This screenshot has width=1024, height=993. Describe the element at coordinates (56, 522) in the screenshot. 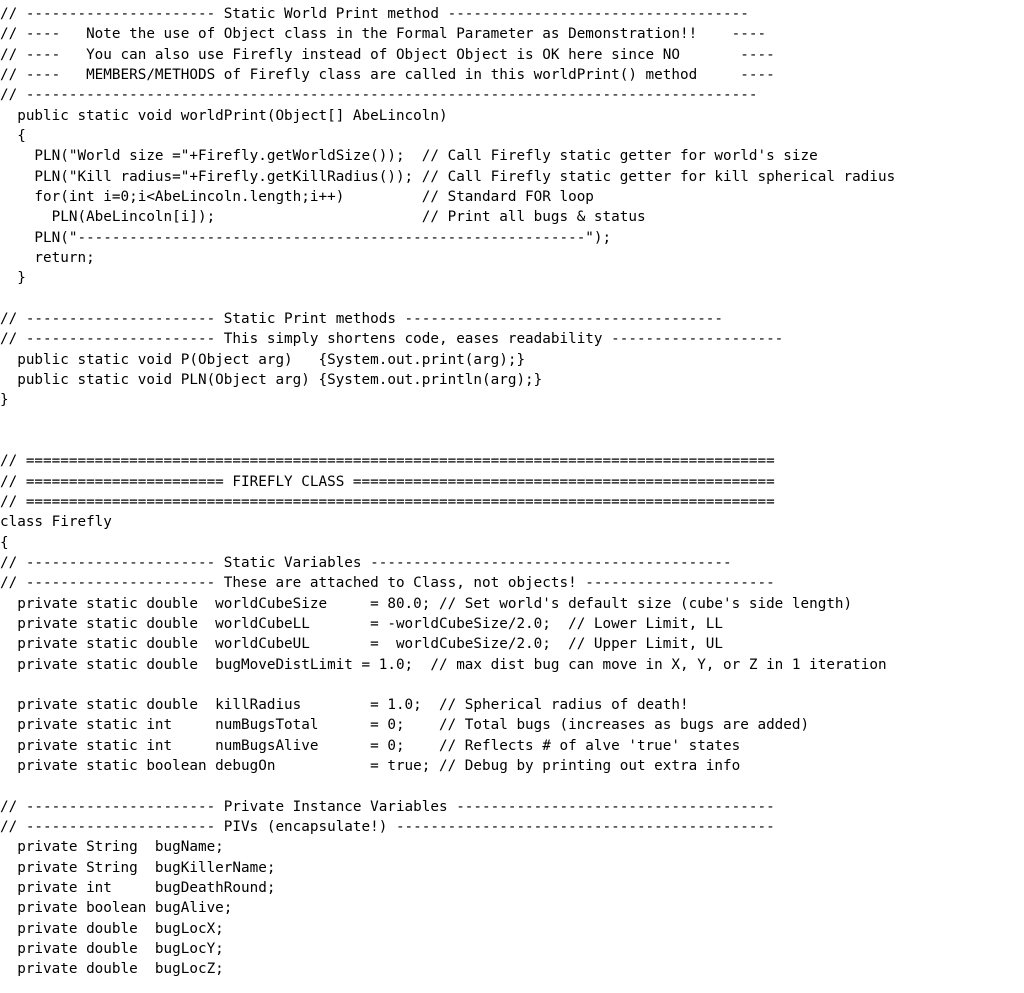

I see `code-line: class Firefly` at that location.